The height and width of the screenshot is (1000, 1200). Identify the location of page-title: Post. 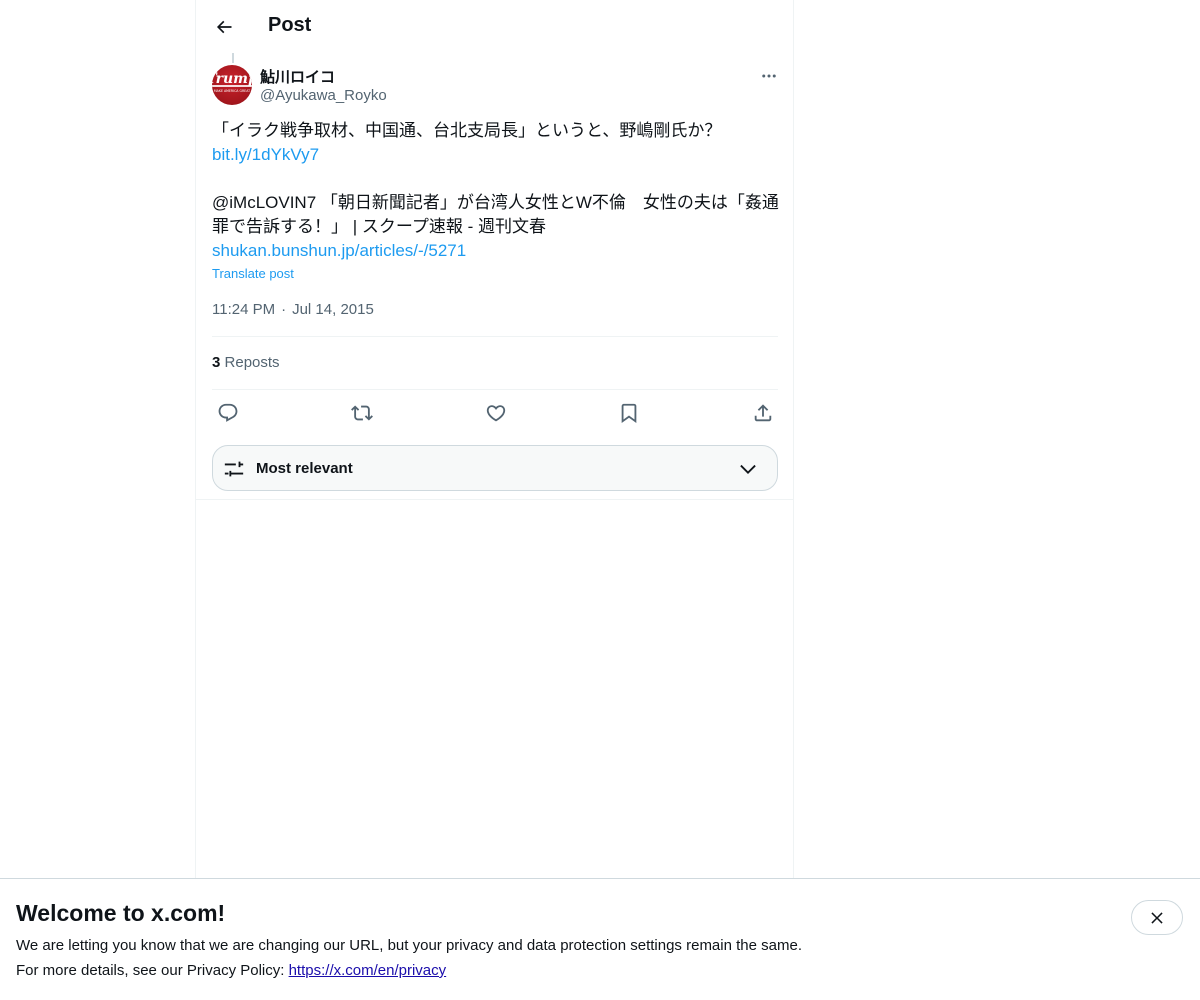
(290, 25).